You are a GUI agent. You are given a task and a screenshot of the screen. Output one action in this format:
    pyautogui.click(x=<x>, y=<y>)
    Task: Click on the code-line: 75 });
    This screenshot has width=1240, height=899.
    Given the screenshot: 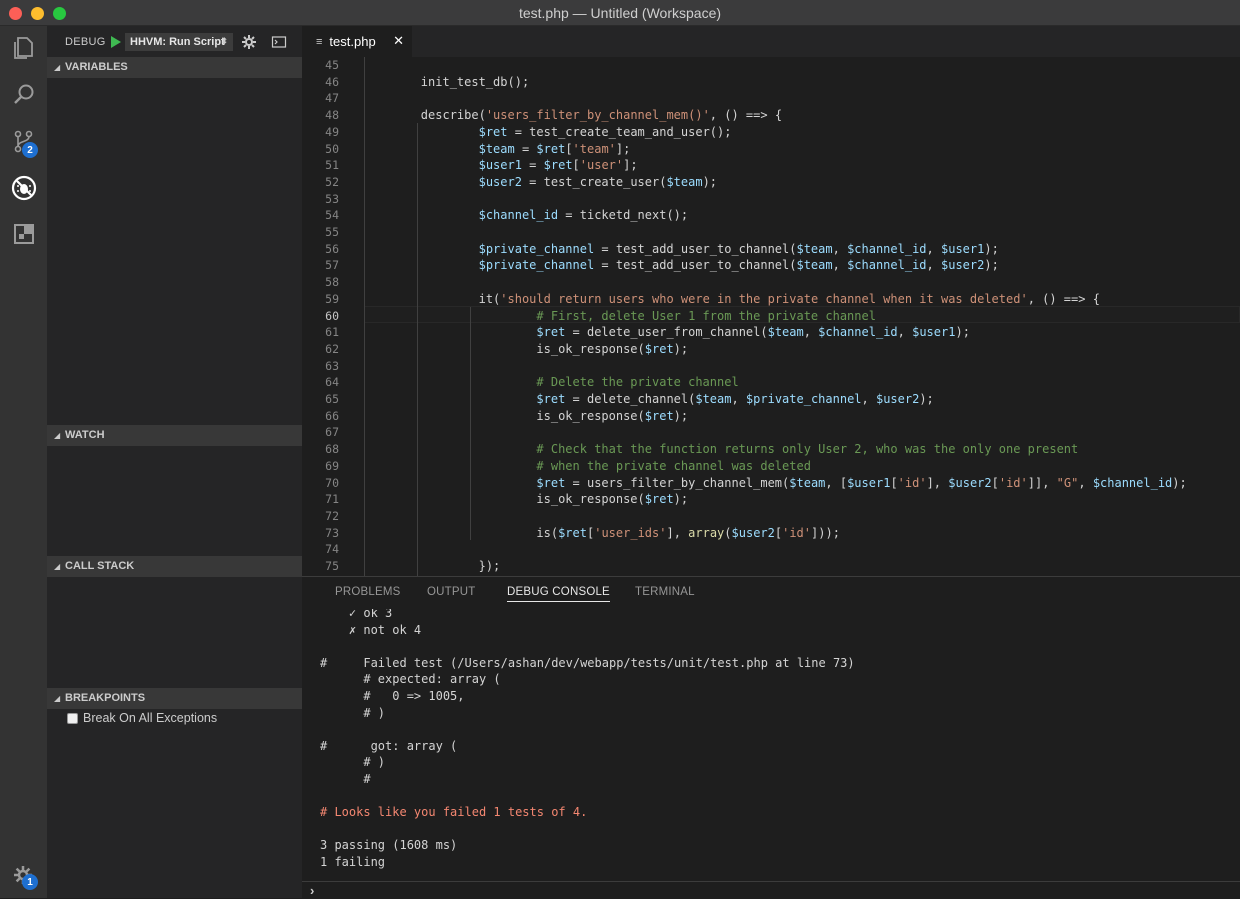 What is the action you would take?
    pyautogui.click(x=771, y=566)
    